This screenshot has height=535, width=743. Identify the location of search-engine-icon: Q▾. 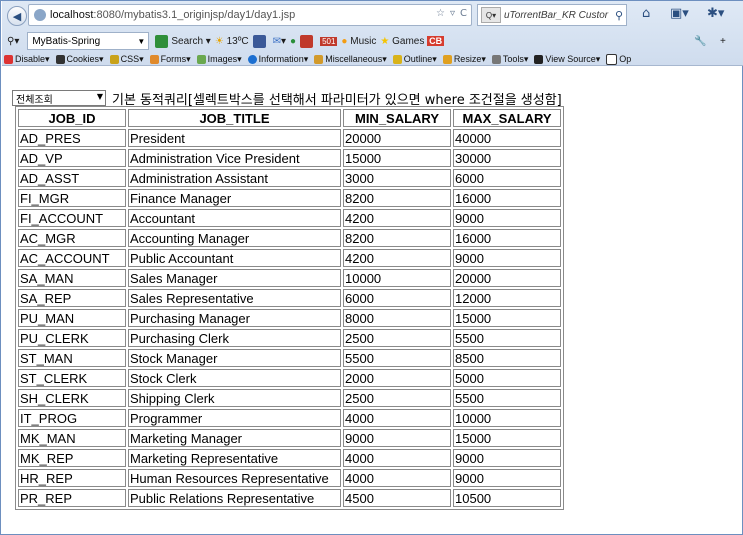
(491, 15).